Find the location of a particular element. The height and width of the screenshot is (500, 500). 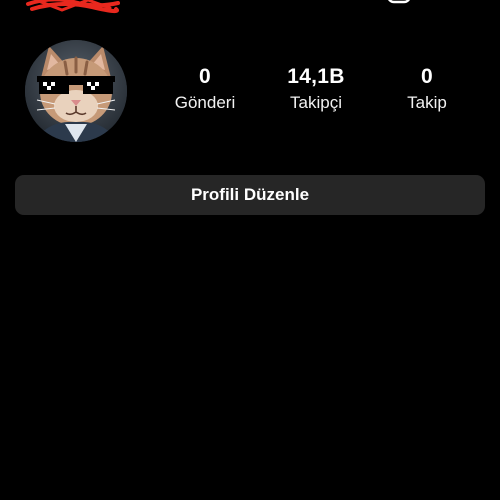

cat-with-pixel-sunglasses-avatar is located at coordinates (76, 91).